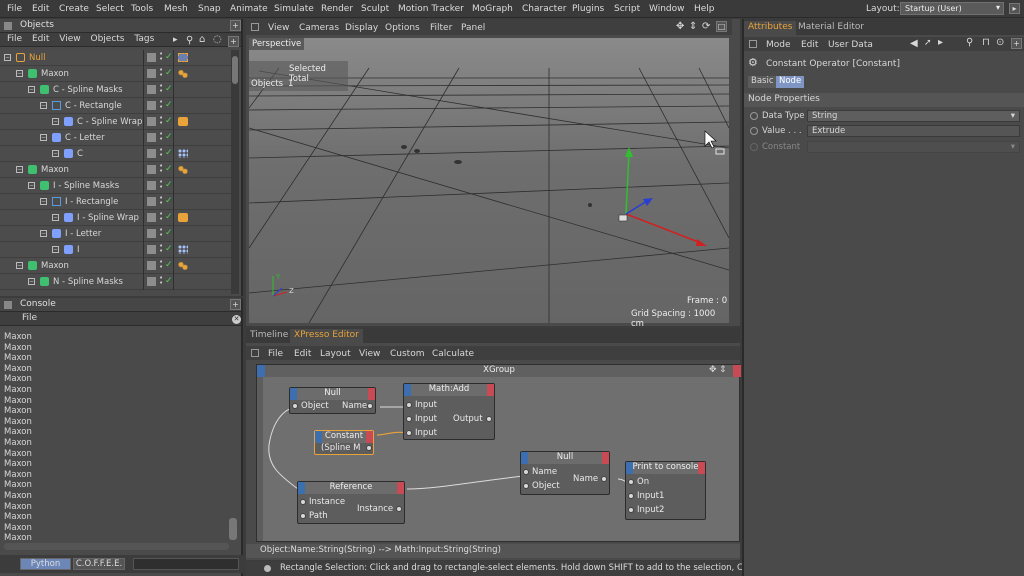 This screenshot has width=1024, height=576. I want to click on port-constant-out, so click(369, 448).